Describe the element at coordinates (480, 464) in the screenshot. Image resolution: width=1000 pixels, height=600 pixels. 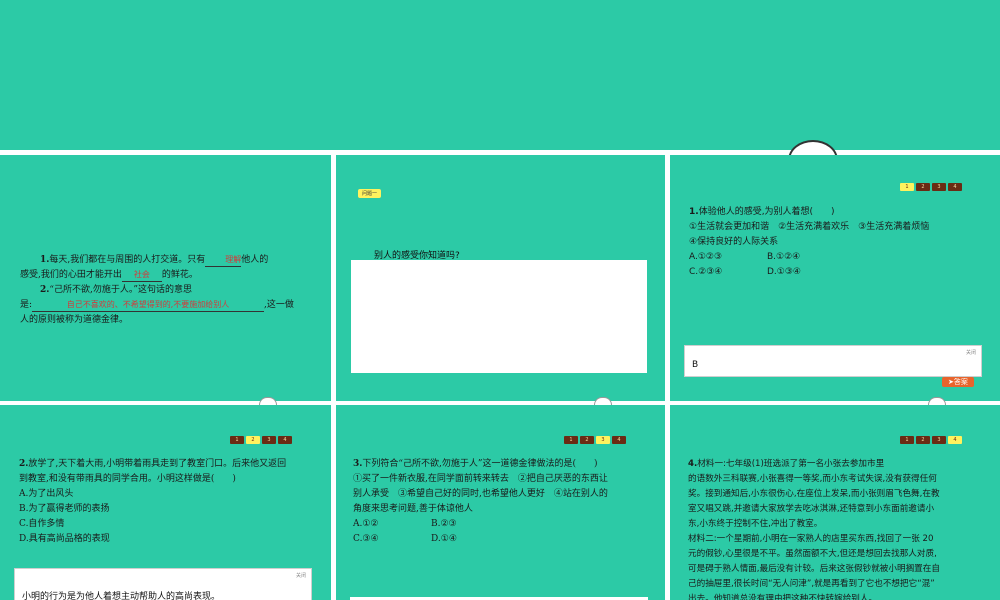
I see `q-stem-line1: 下列符合“己所不欲,勿施于人”这一道德金律做法的是( )` at that location.